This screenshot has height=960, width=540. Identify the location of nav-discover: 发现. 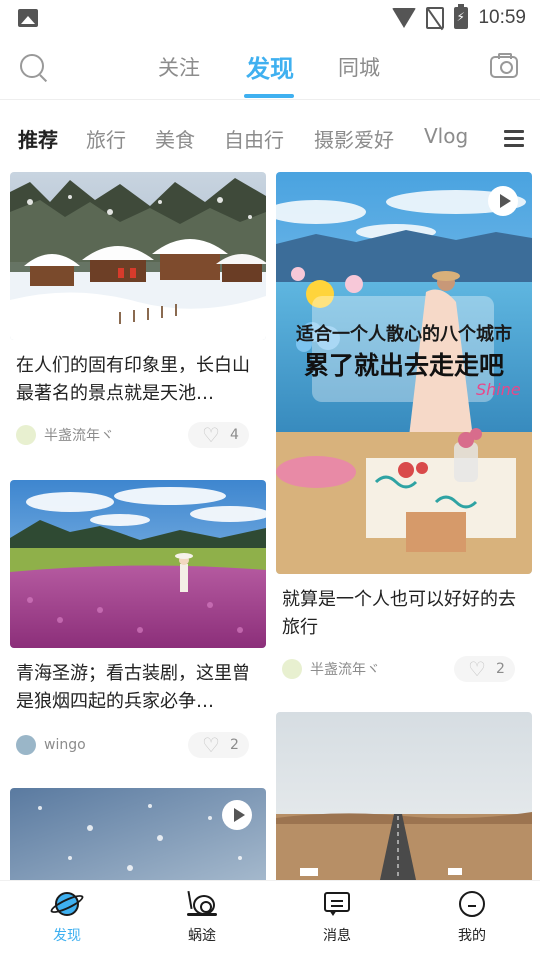
(67, 917).